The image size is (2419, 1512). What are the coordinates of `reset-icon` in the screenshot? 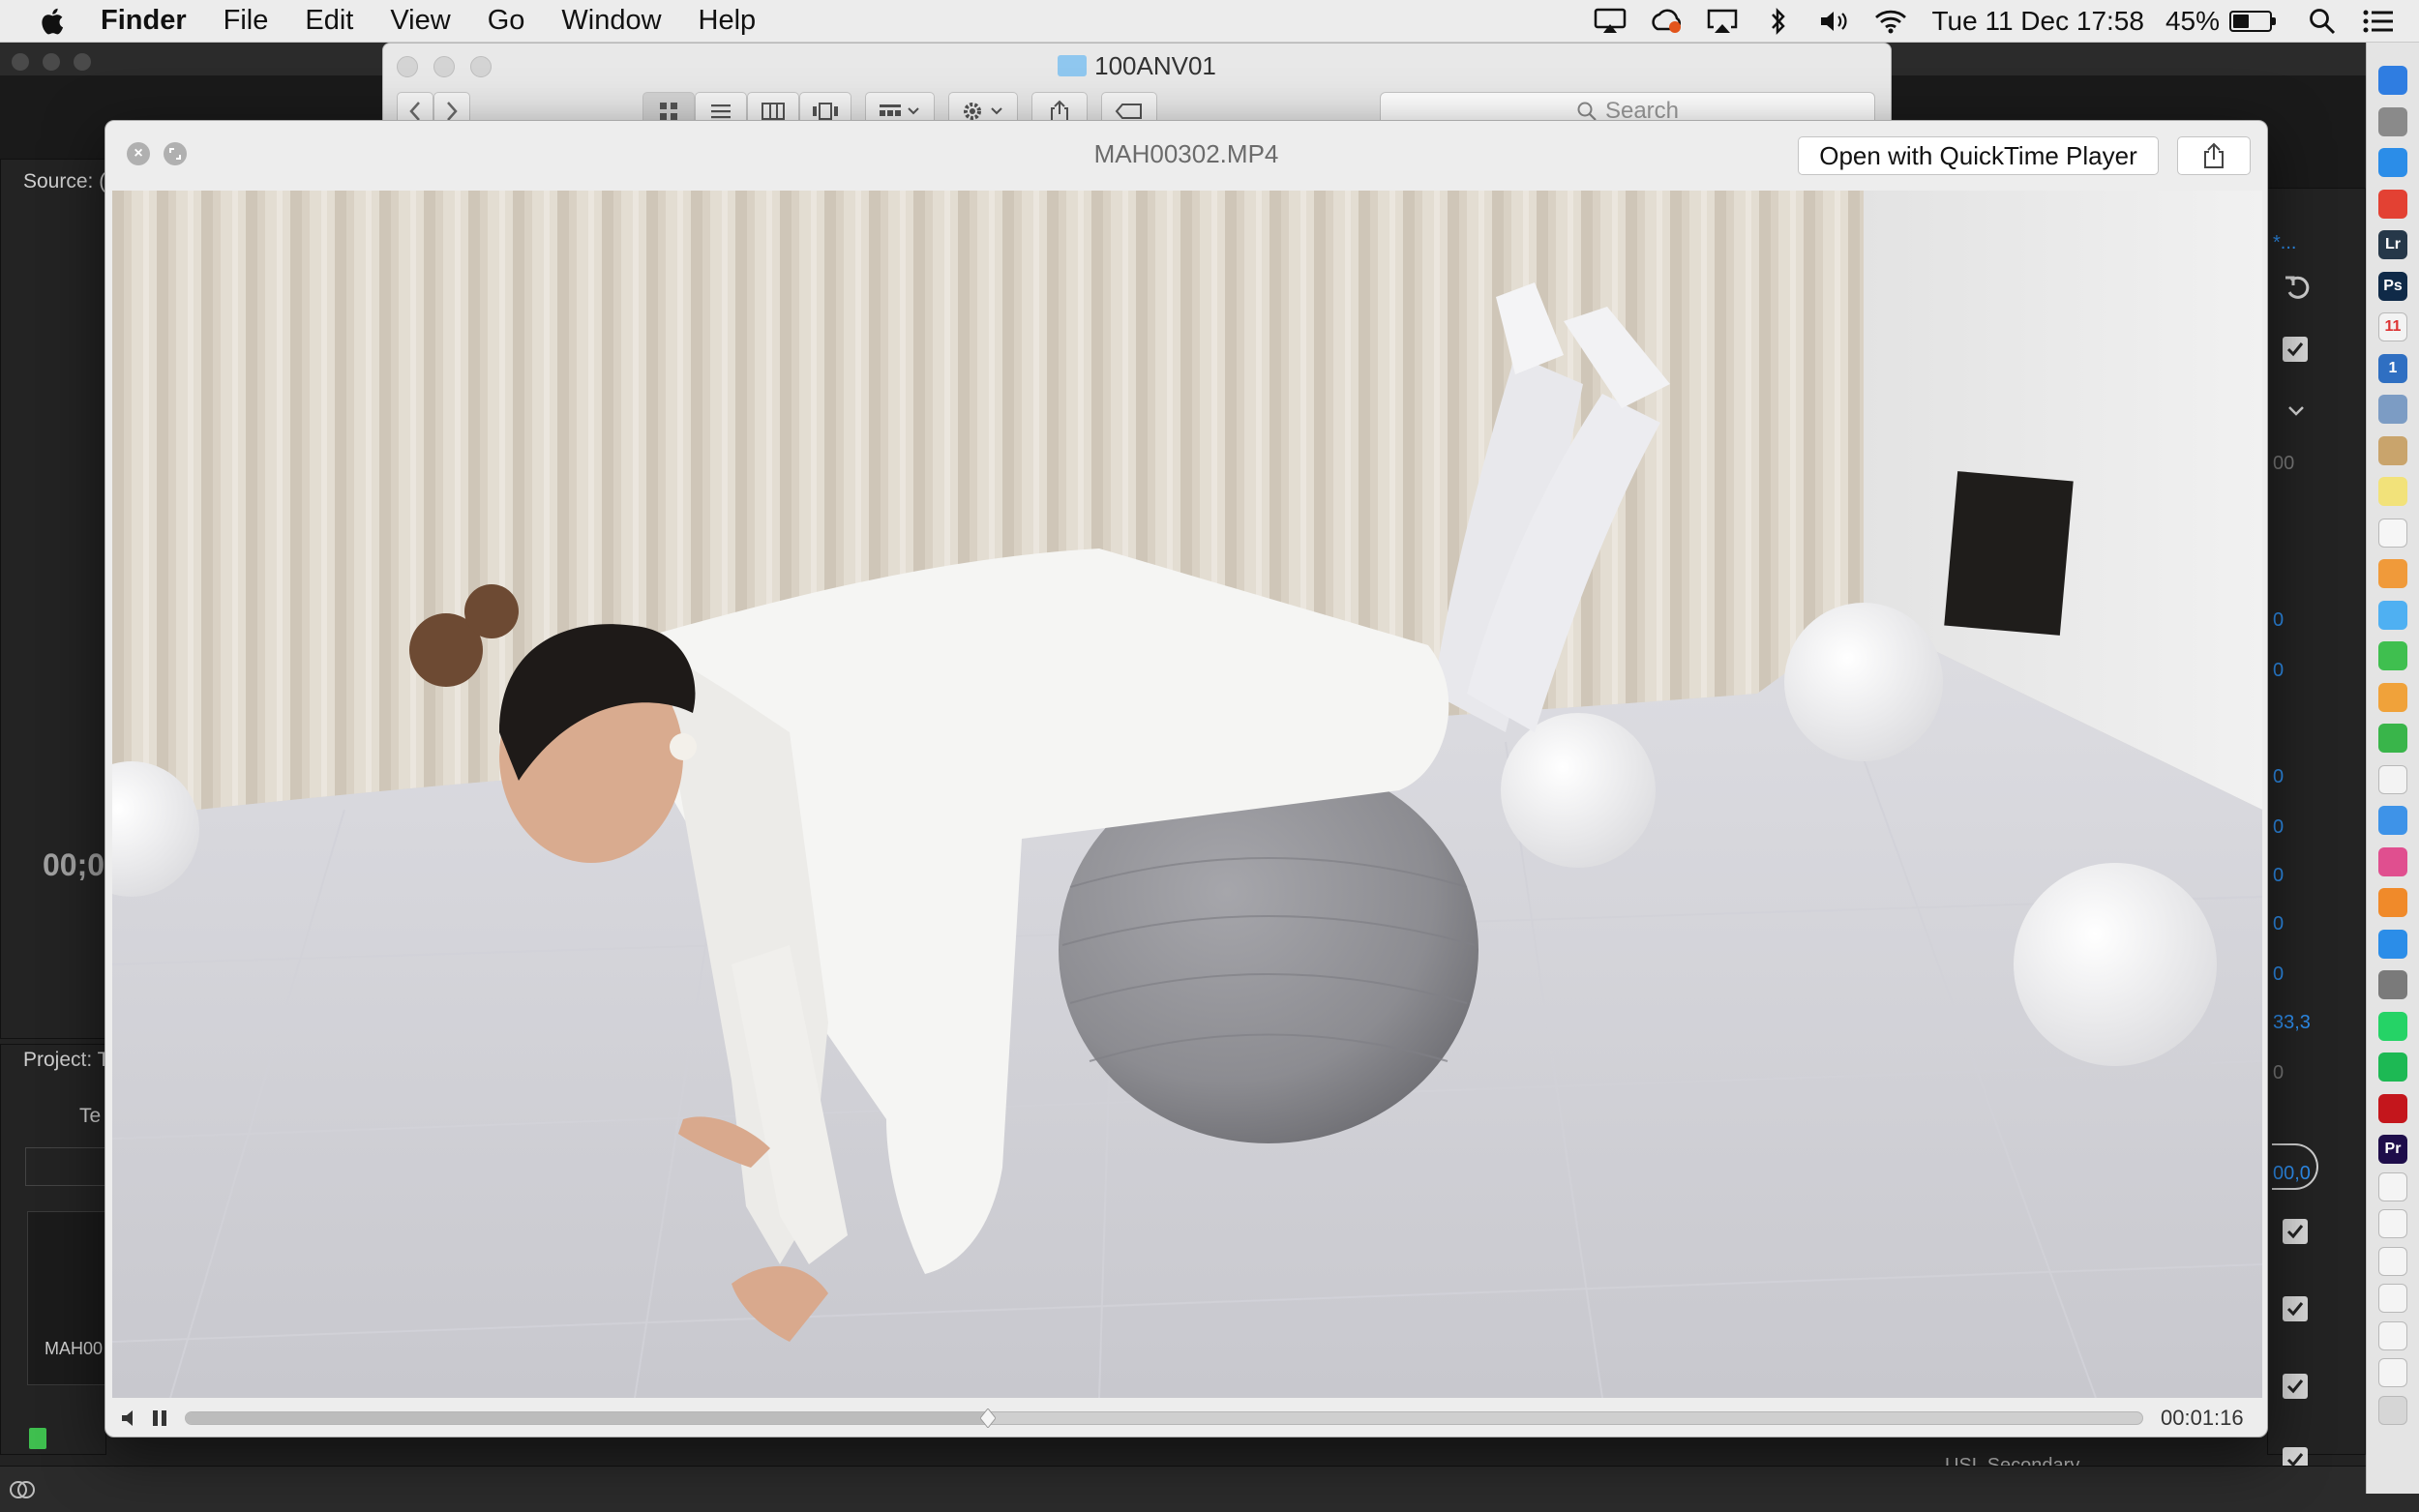 It's located at (2298, 287).